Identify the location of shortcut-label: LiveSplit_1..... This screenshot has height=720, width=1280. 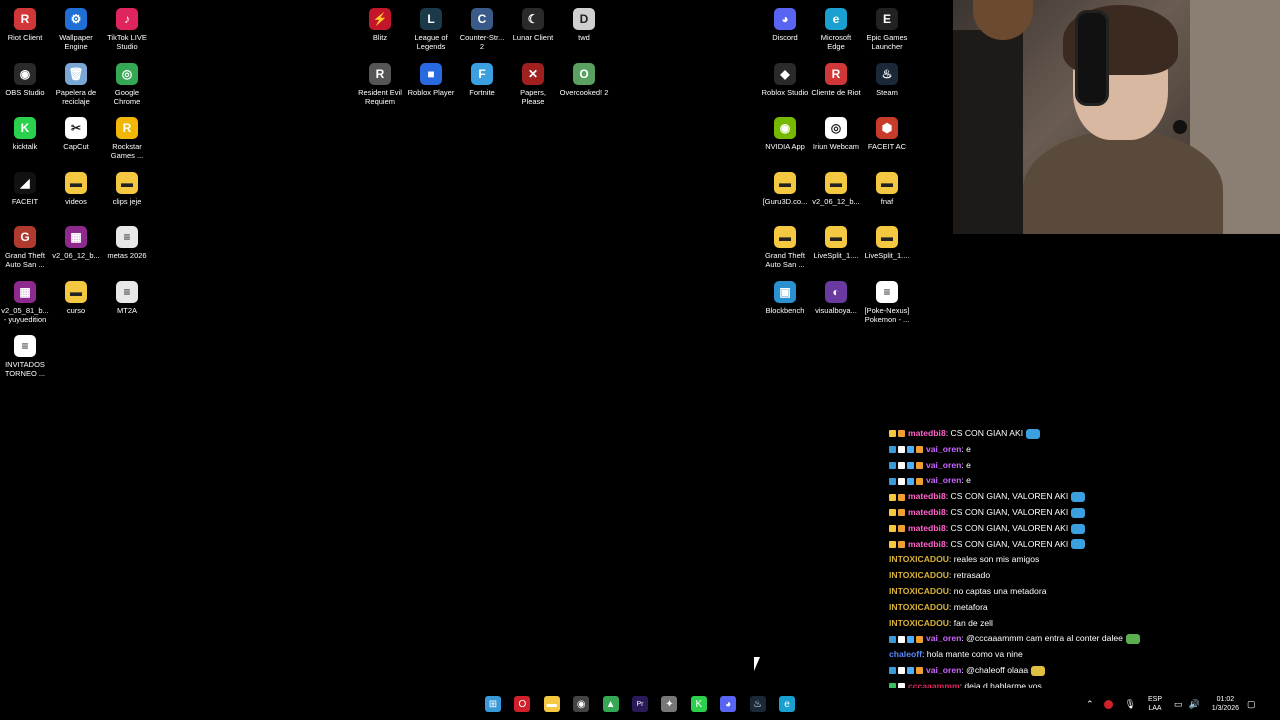
(836, 255).